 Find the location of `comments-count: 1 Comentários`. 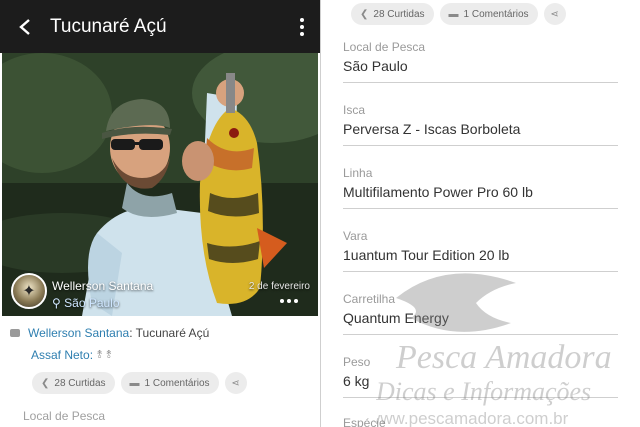

comments-count: 1 Comentários is located at coordinates (177, 383).